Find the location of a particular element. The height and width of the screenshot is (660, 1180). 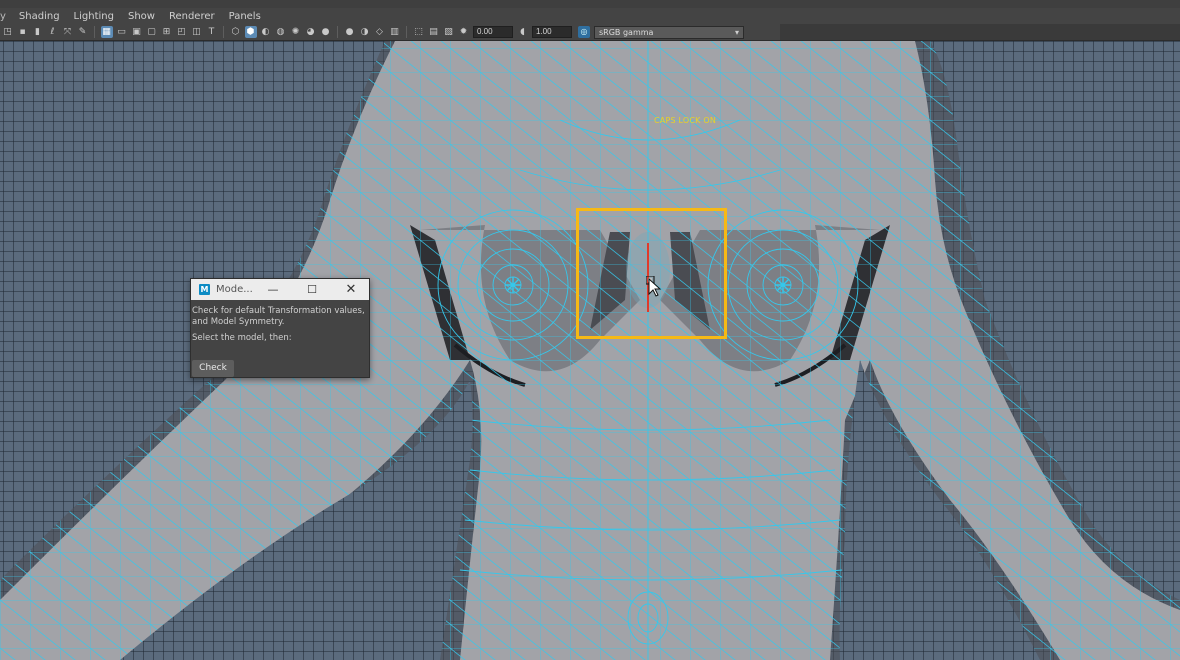

isolate-icon: ▥ is located at coordinates (395, 32).